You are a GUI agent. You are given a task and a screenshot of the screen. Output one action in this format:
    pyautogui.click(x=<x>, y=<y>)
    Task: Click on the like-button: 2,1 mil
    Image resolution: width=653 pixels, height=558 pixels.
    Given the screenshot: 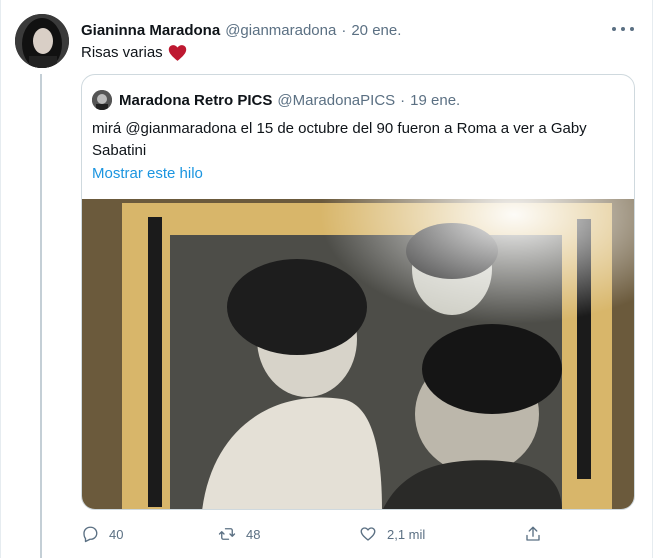 What is the action you would take?
    pyautogui.click(x=392, y=534)
    